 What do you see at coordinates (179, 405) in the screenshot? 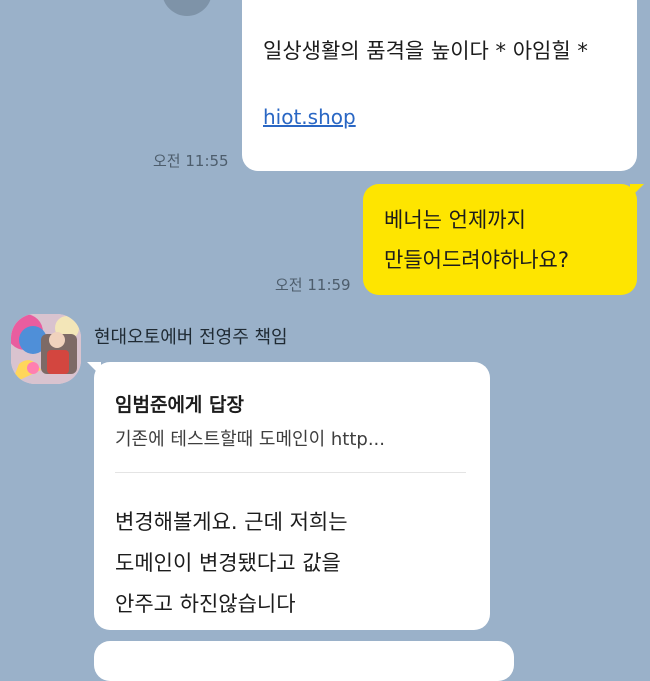
I see `reply-to-label: 임범준에게 답장` at bounding box center [179, 405].